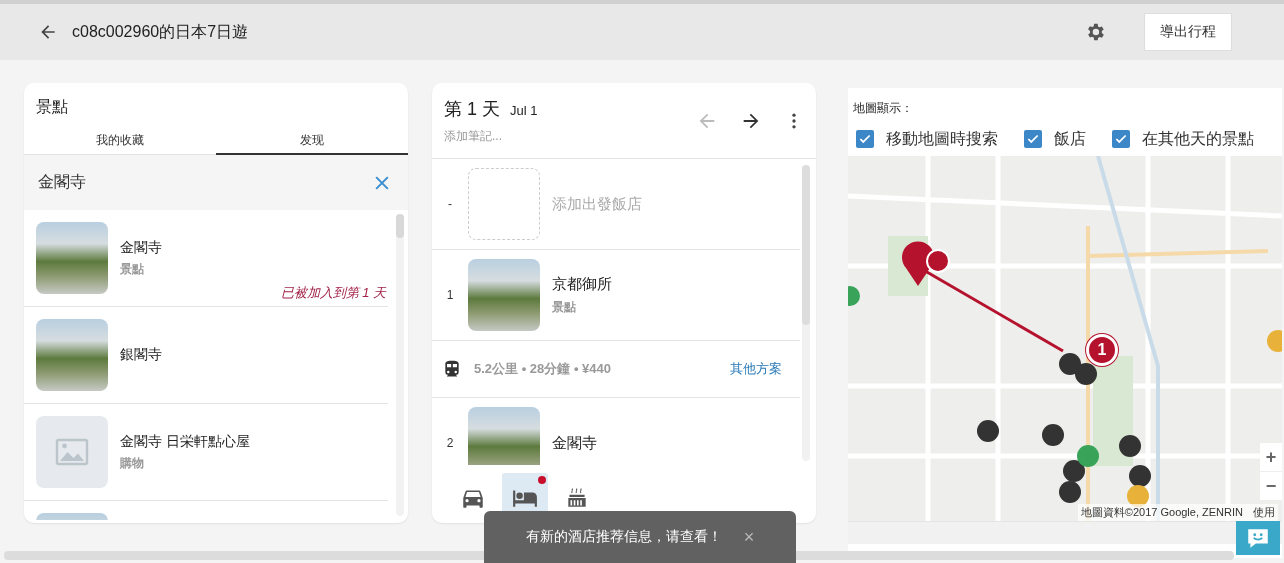 This screenshot has height=563, width=1284. What do you see at coordinates (582, 284) in the screenshot?
I see `place-name: 京都御所` at bounding box center [582, 284].